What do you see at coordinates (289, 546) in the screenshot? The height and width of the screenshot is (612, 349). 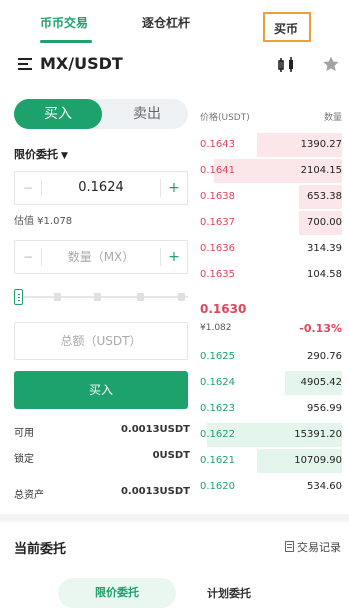 I see `document-icon` at bounding box center [289, 546].